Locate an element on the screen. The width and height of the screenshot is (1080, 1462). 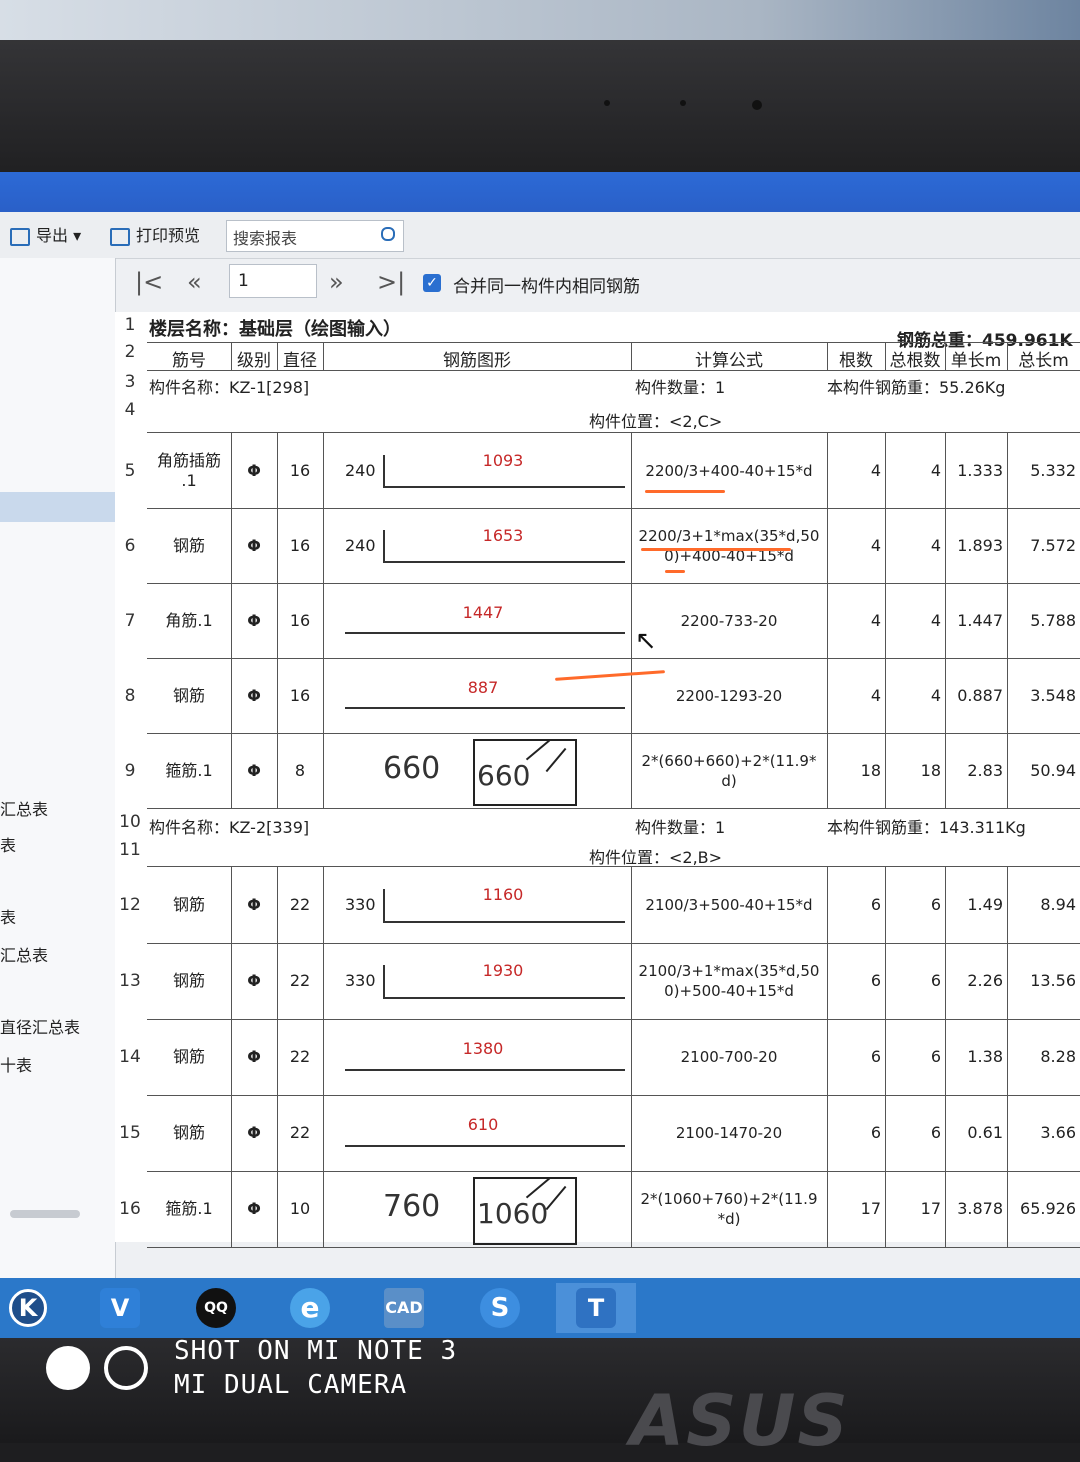
bar-count: 18 is located at coordinates (870, 770).